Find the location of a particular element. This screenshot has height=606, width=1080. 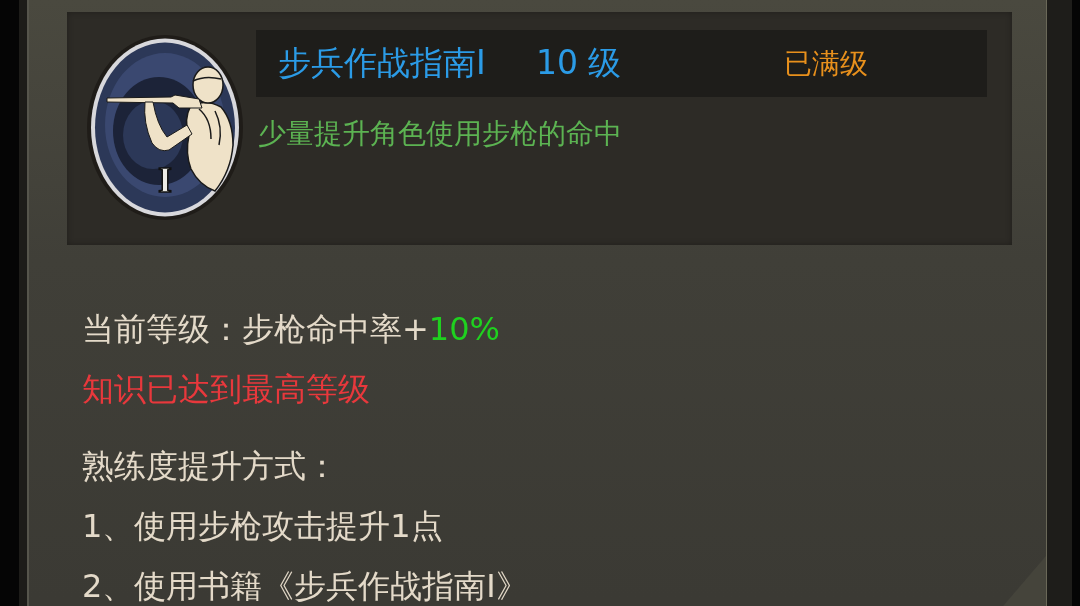

max-level-notice: 知识已达到最高等级 is located at coordinates (226, 389).